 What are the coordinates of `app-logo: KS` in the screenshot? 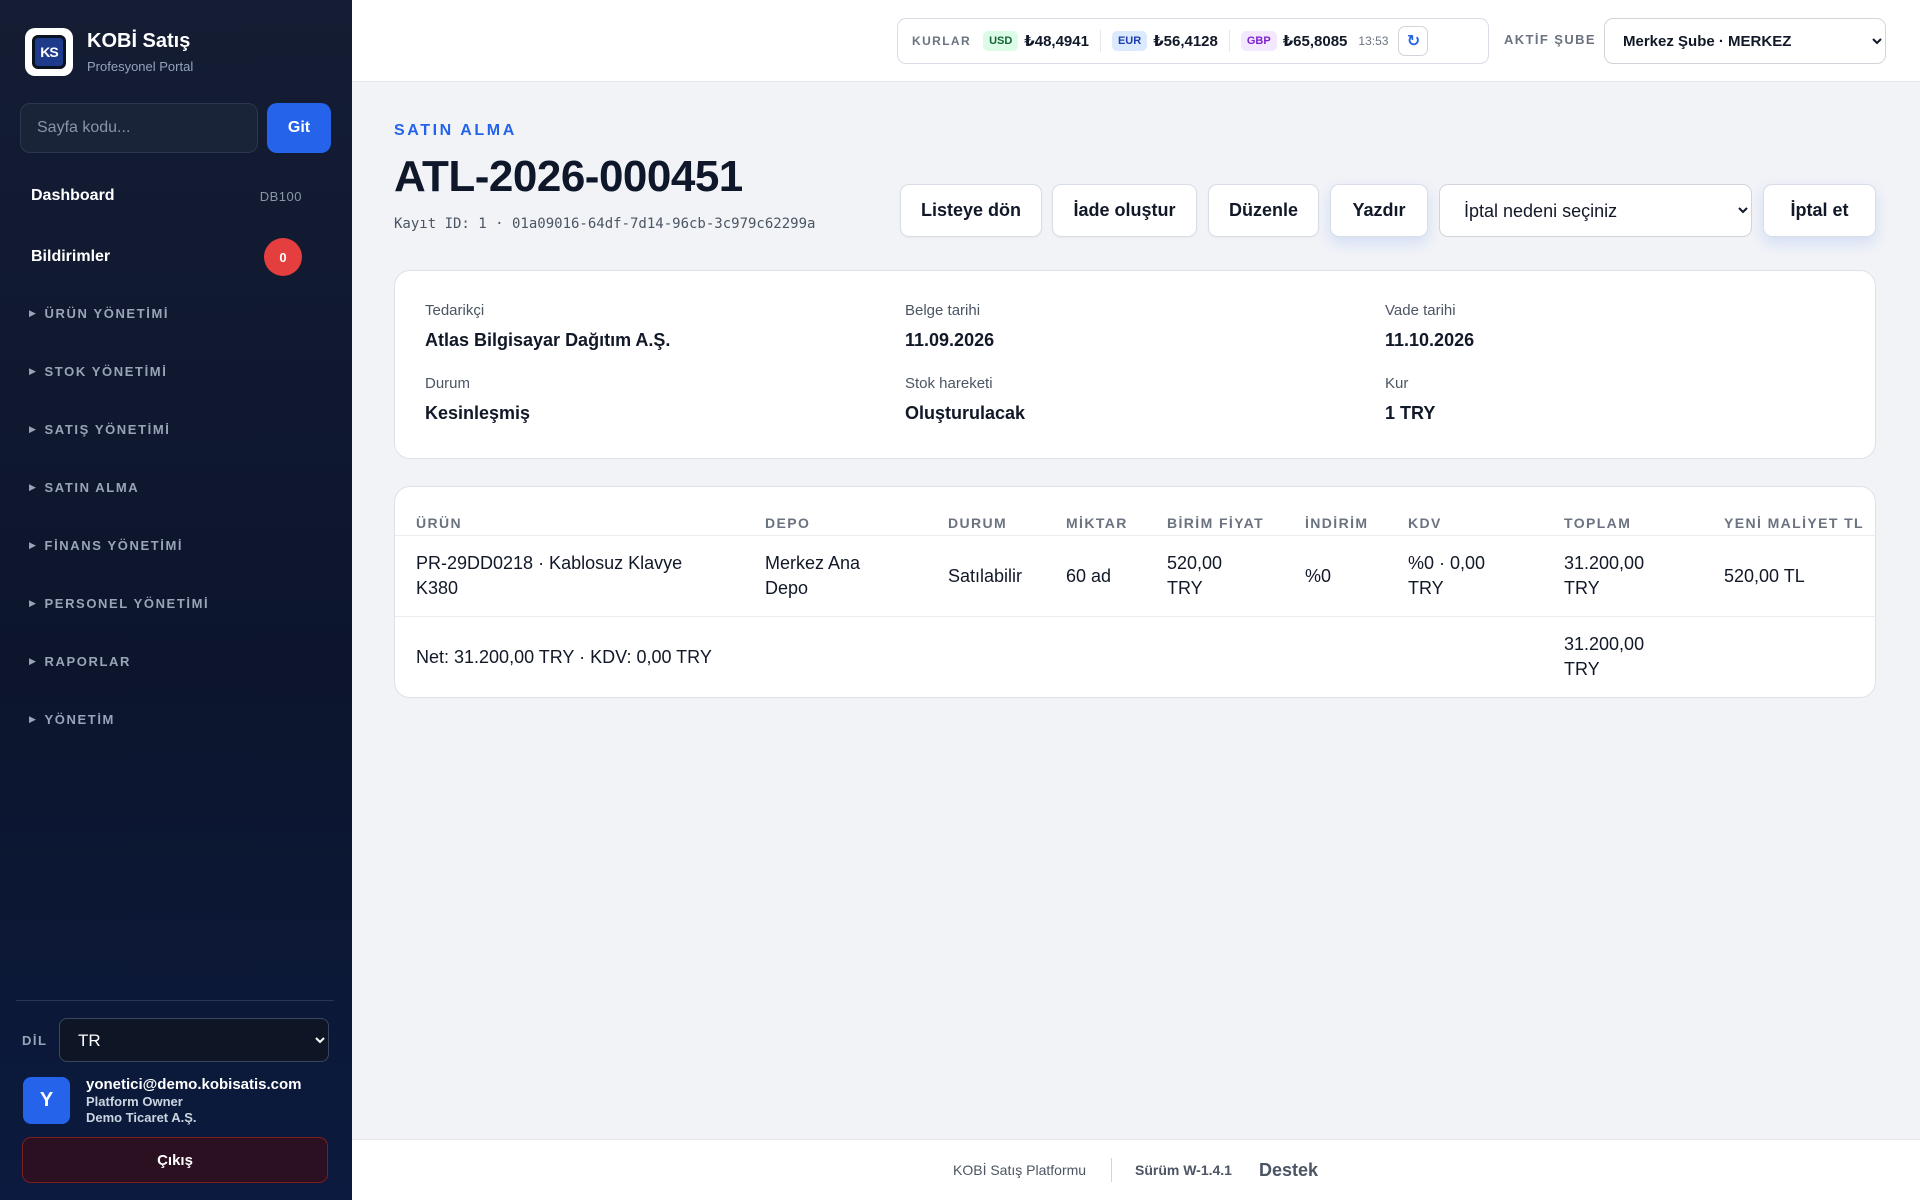 It's located at (49, 52).